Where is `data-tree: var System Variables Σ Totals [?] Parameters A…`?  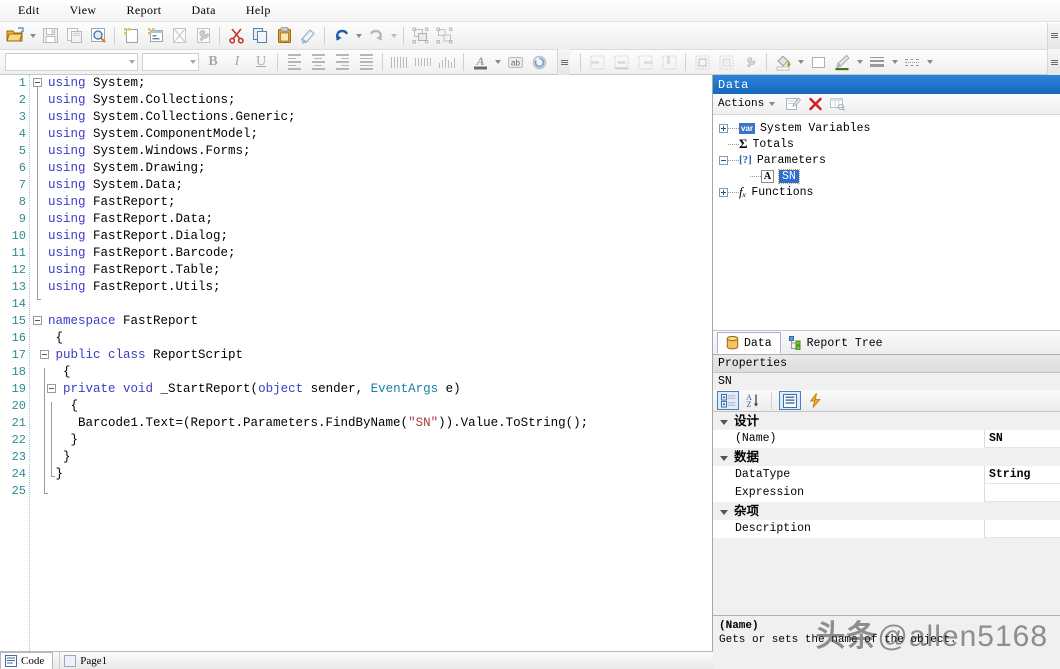 data-tree: var System Variables Σ Totals [?] Parameters A… is located at coordinates (886, 223).